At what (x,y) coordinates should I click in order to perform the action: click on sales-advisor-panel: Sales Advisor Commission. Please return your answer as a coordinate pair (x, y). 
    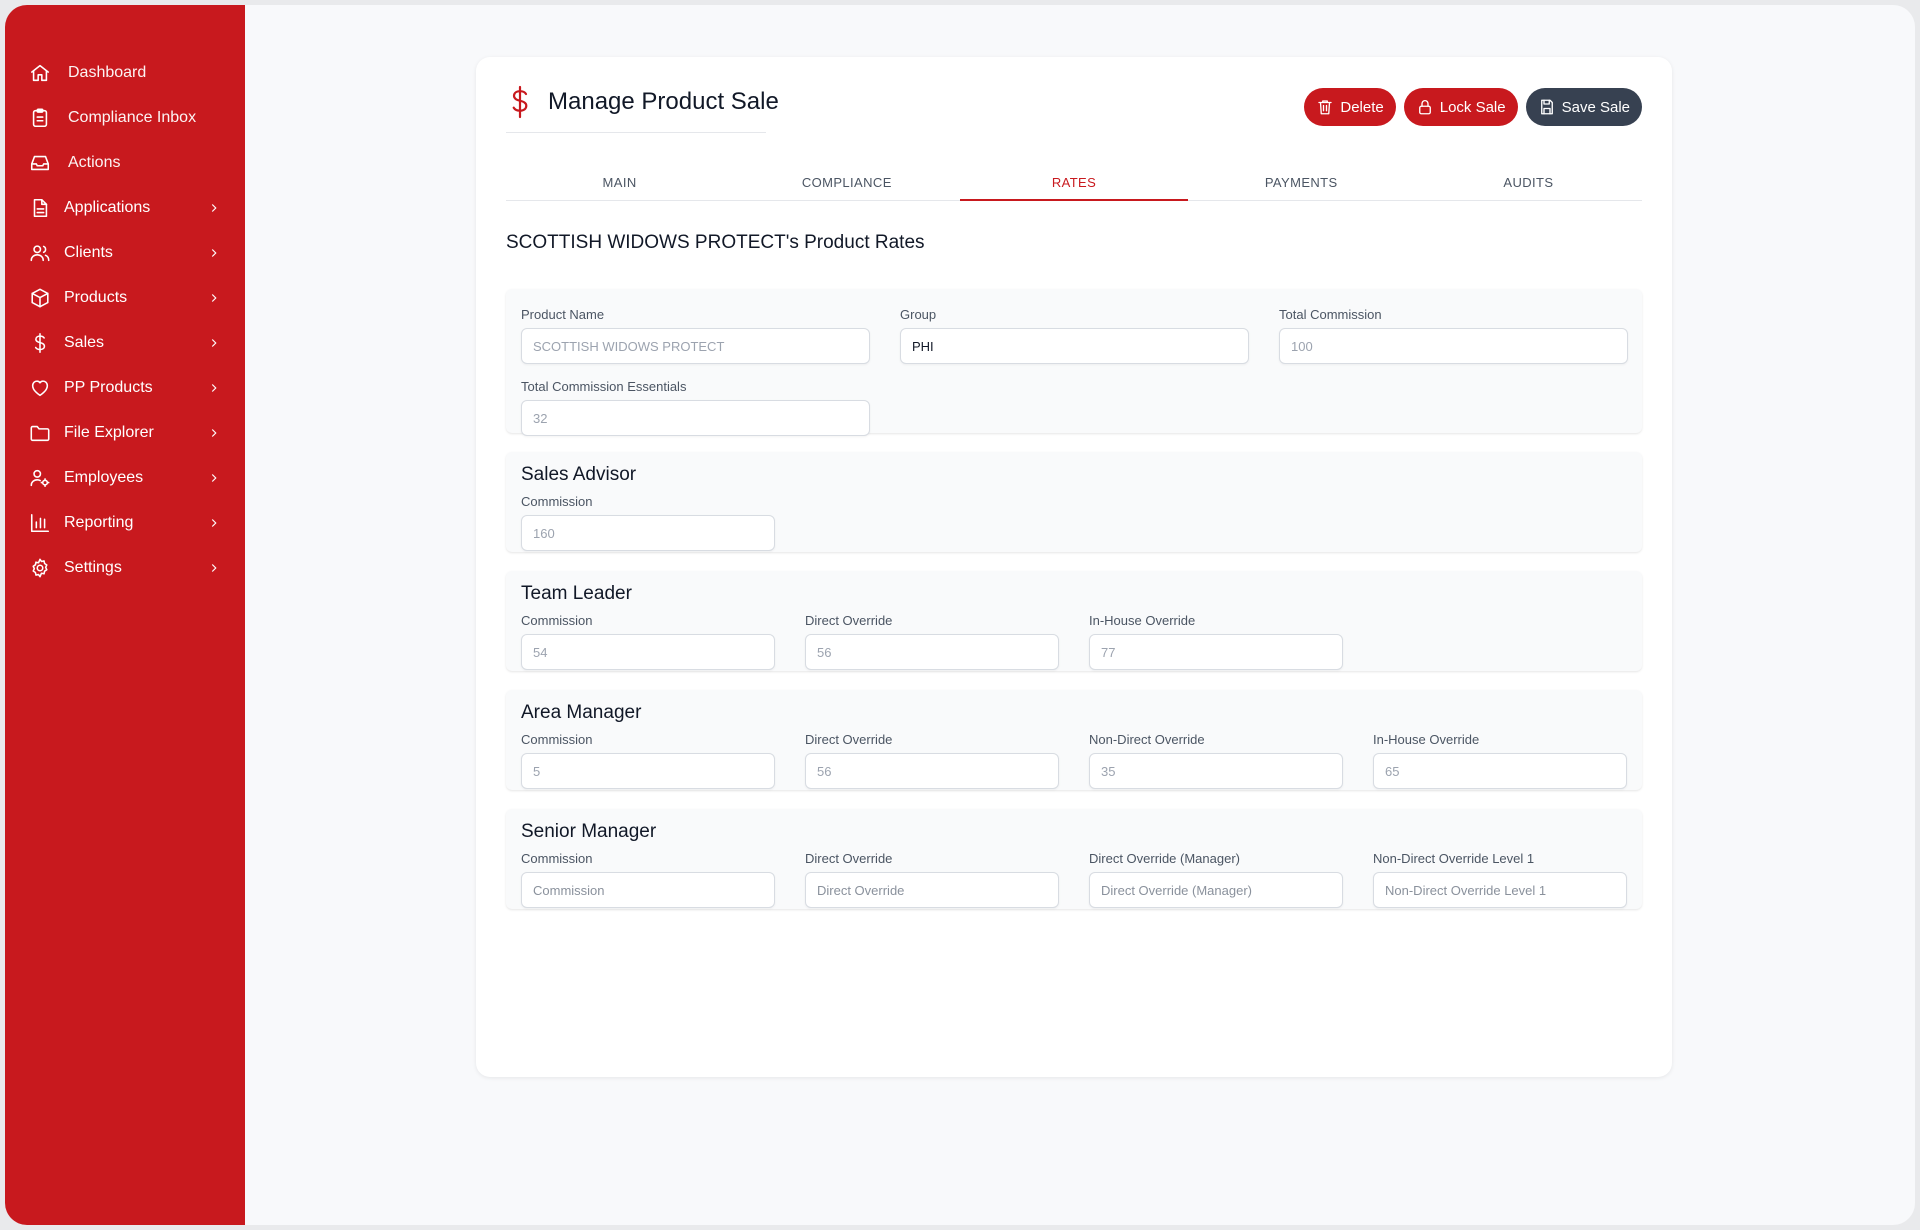
    Looking at the image, I should click on (1074, 502).